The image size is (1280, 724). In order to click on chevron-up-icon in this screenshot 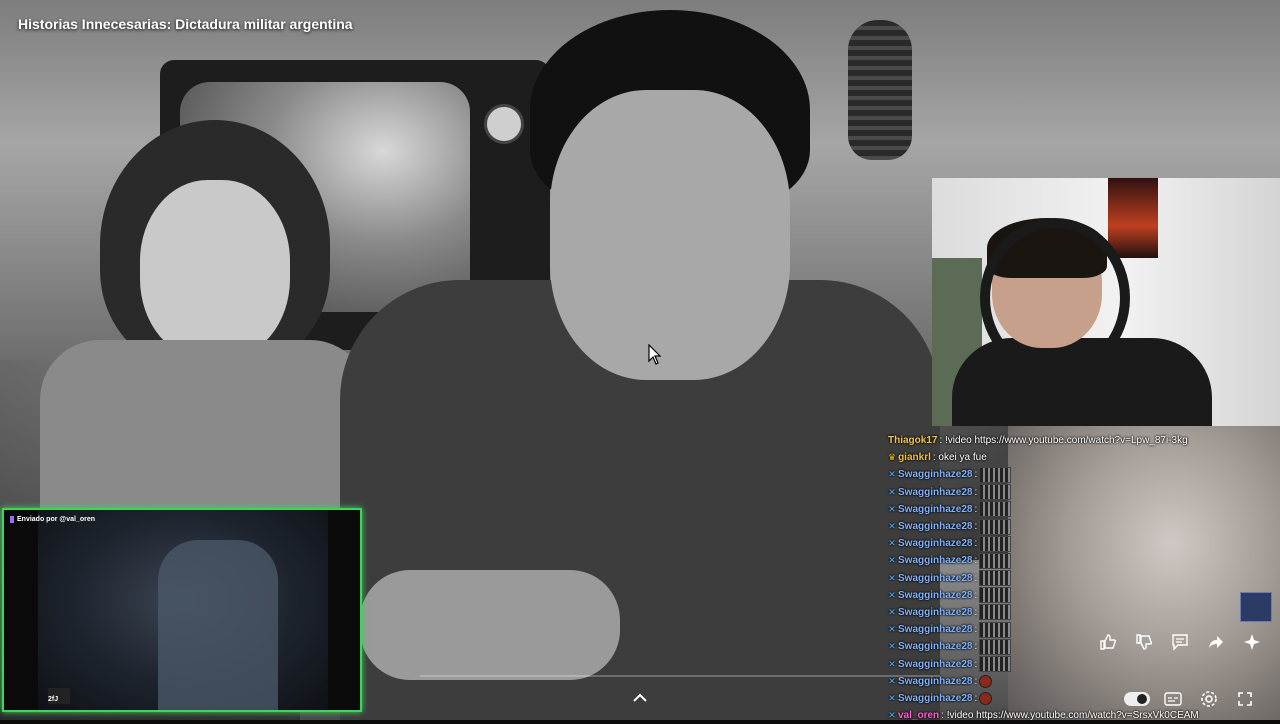, I will do `click(640, 698)`.